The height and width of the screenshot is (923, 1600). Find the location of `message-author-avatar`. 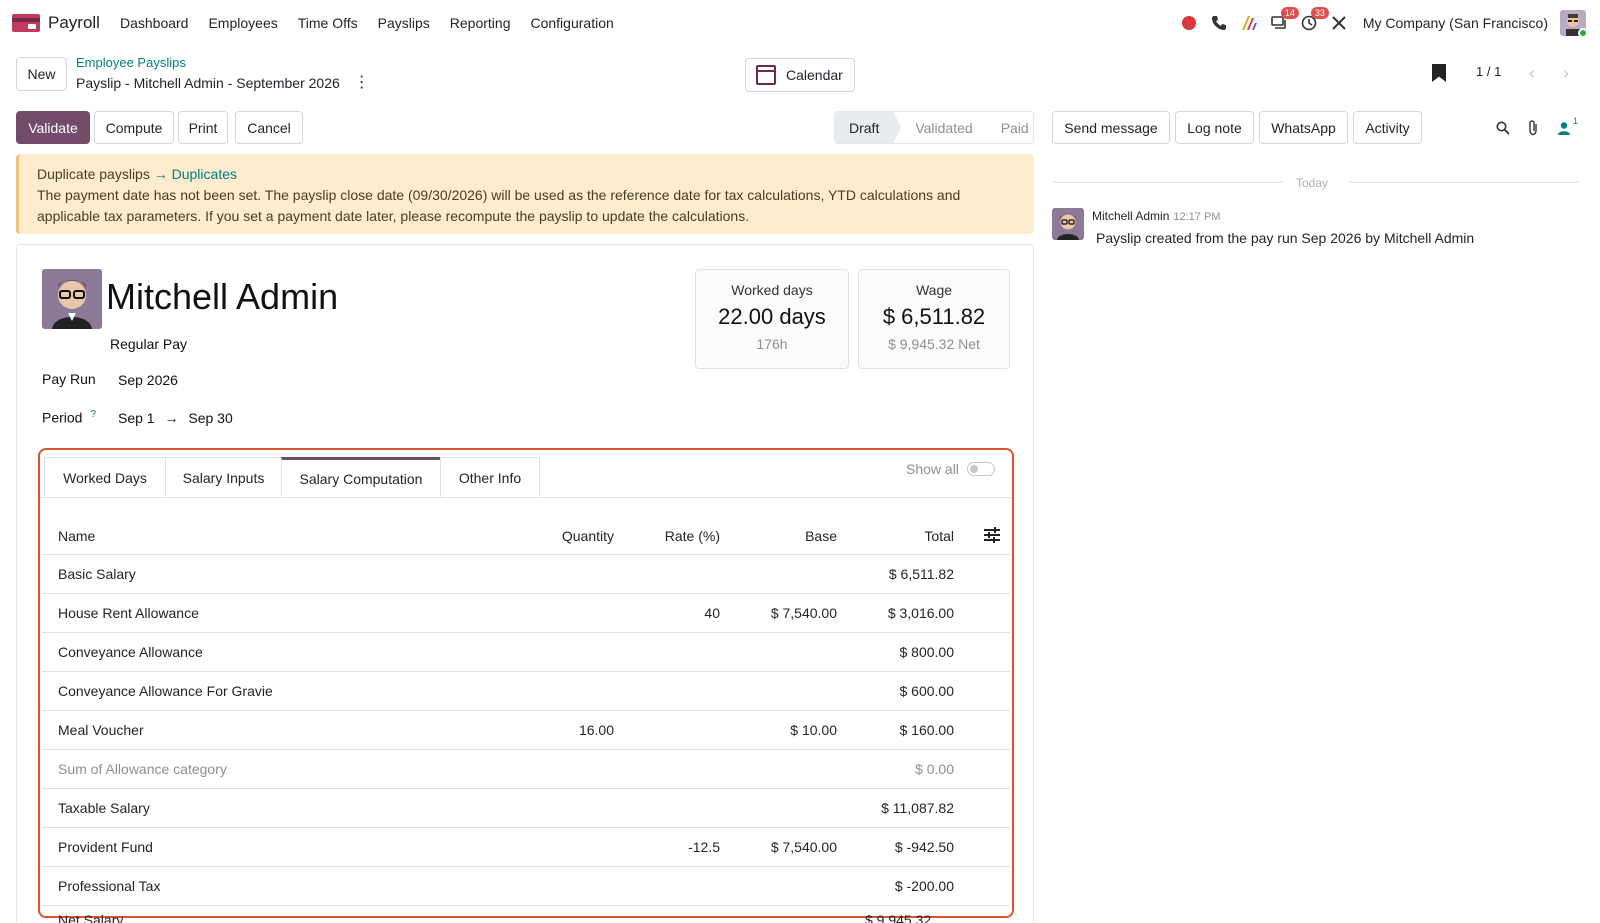

message-author-avatar is located at coordinates (1068, 224).